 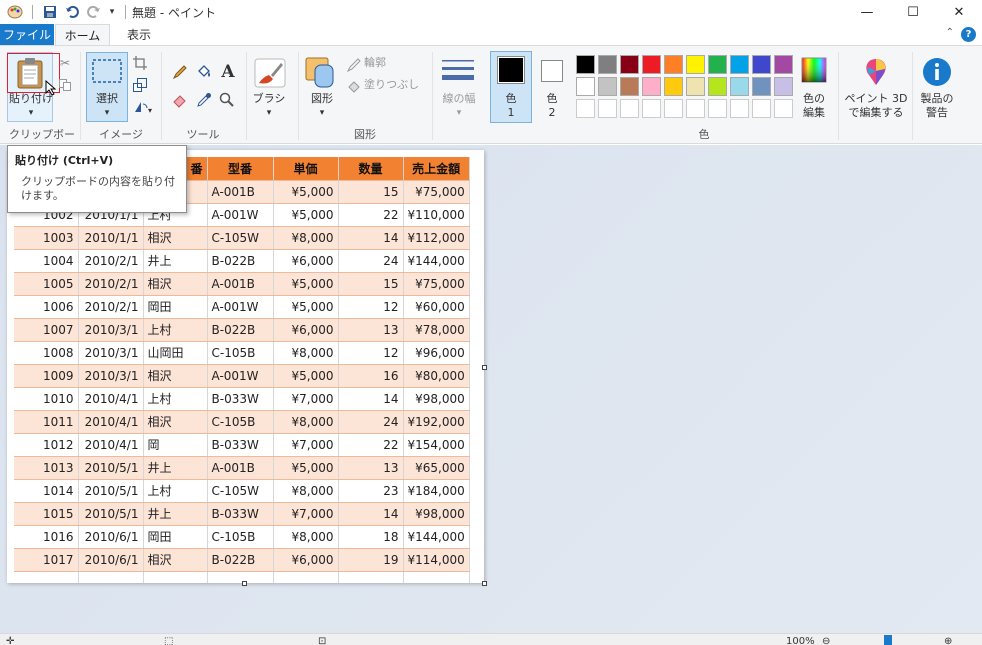 What do you see at coordinates (371, 307) in the screenshot?
I see `table-cell: 12` at bounding box center [371, 307].